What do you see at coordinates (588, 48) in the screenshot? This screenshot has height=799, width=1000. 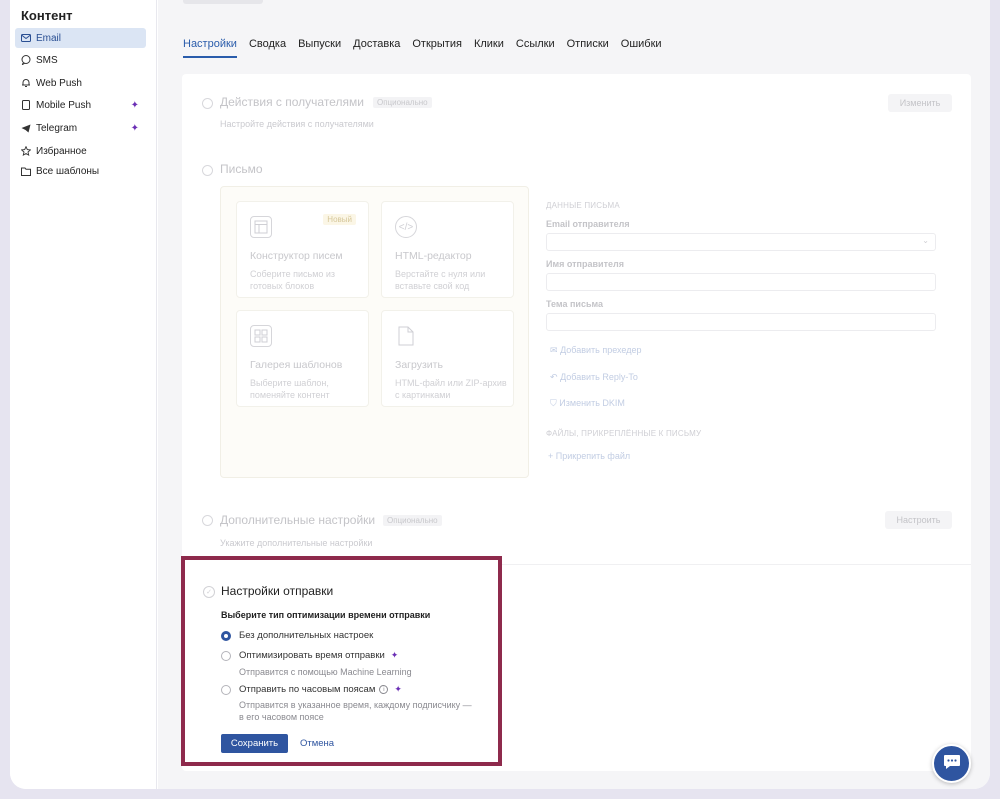 I see `tab-unsubscribes: Отписки` at bounding box center [588, 48].